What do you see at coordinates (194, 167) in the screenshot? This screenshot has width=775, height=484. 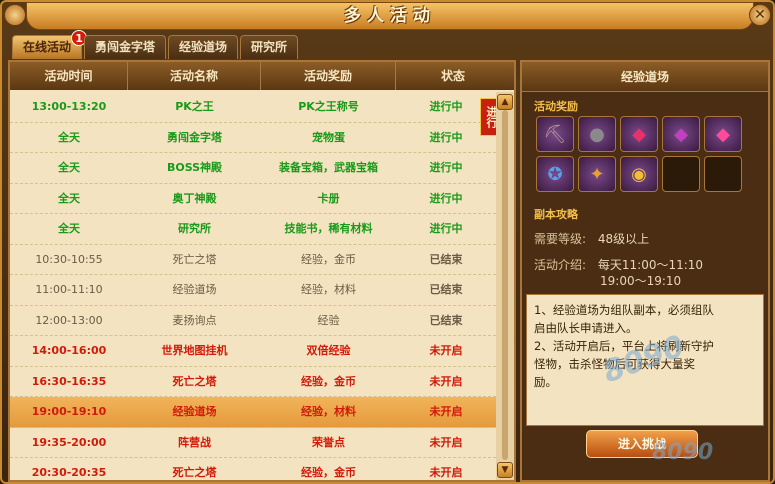 I see `cell-name: BOSS神殿` at bounding box center [194, 167].